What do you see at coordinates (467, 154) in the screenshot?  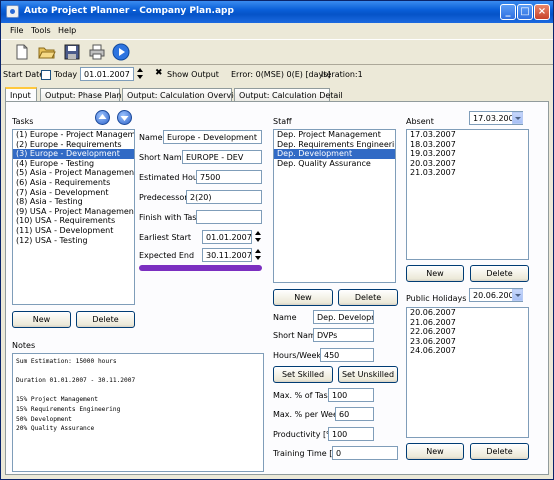 I see `list-item: 19.03.2007` at bounding box center [467, 154].